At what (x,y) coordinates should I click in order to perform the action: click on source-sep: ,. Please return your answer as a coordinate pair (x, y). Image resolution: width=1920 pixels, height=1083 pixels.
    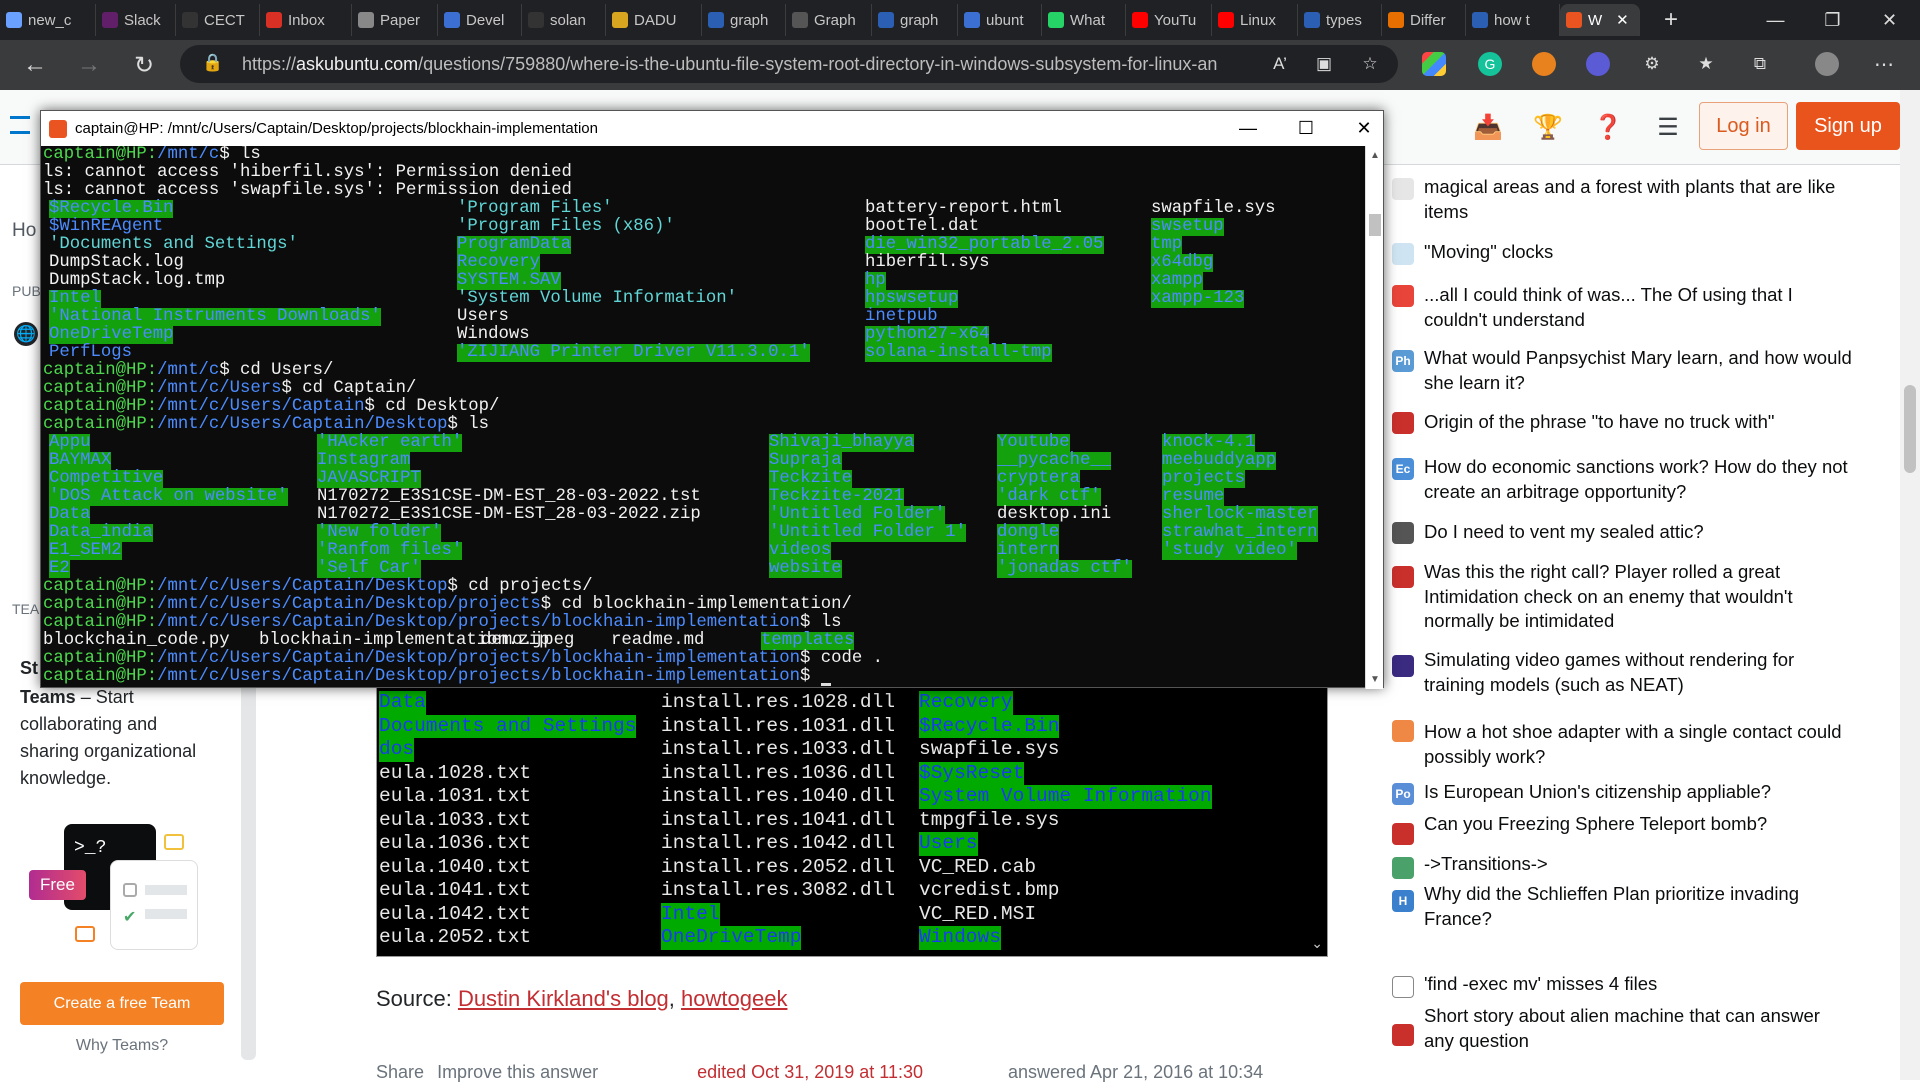
    Looking at the image, I should click on (675, 998).